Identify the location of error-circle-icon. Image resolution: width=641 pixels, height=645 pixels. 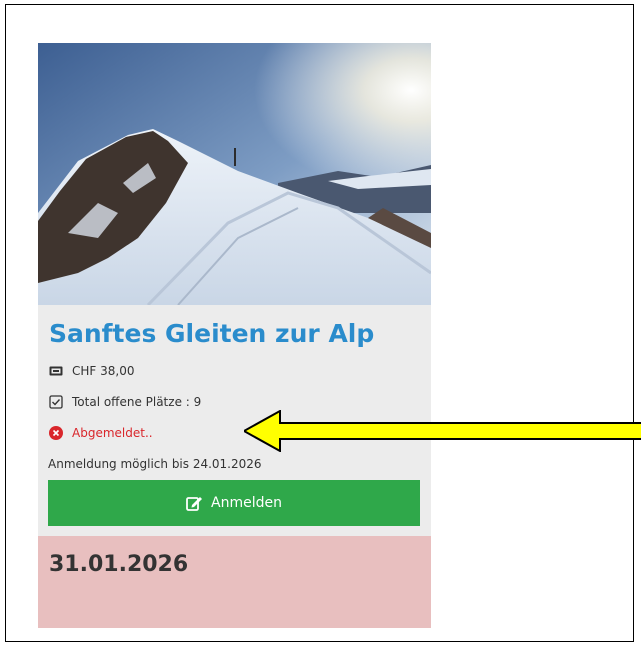
(56, 433).